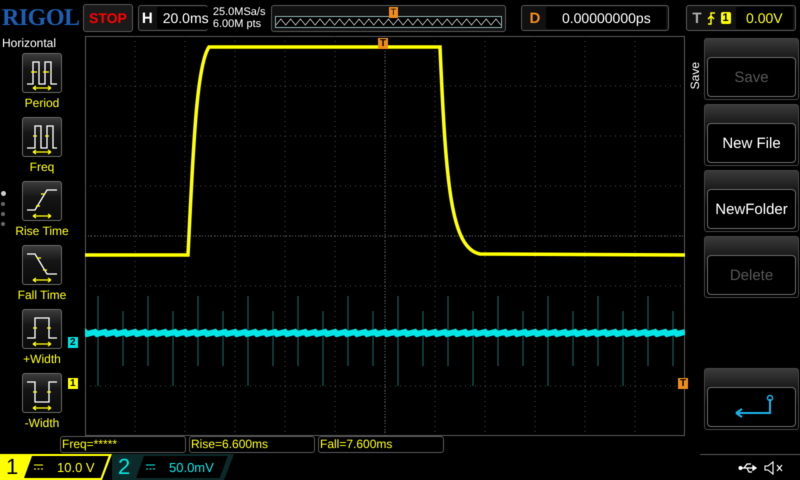 This screenshot has width=800, height=480. I want to click on rising-edge-icon, so click(711, 18).